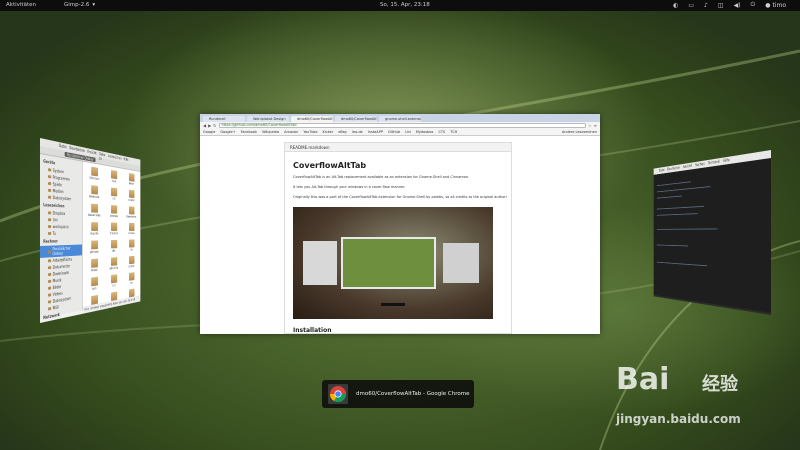 This screenshot has height=450, width=800. Describe the element at coordinates (21, 5) in the screenshot. I see `activities-button: Aktivitäten` at that location.